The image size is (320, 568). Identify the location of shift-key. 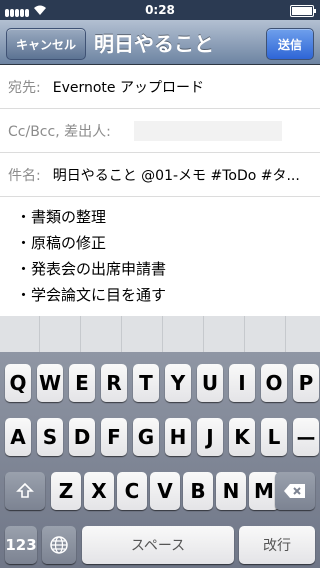
(25, 491).